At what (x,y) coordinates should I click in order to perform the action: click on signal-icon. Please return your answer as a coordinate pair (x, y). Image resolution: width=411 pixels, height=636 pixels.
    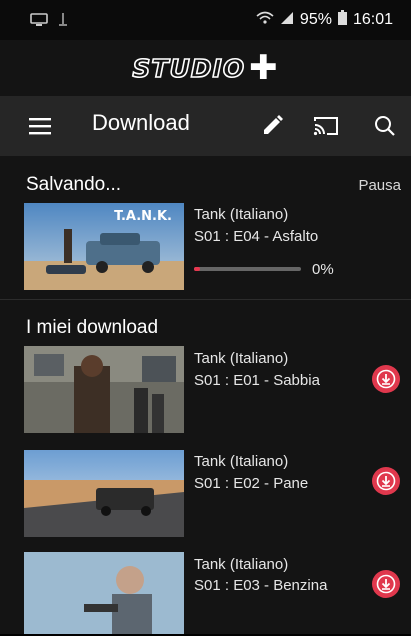
    Looking at the image, I should click on (287, 20).